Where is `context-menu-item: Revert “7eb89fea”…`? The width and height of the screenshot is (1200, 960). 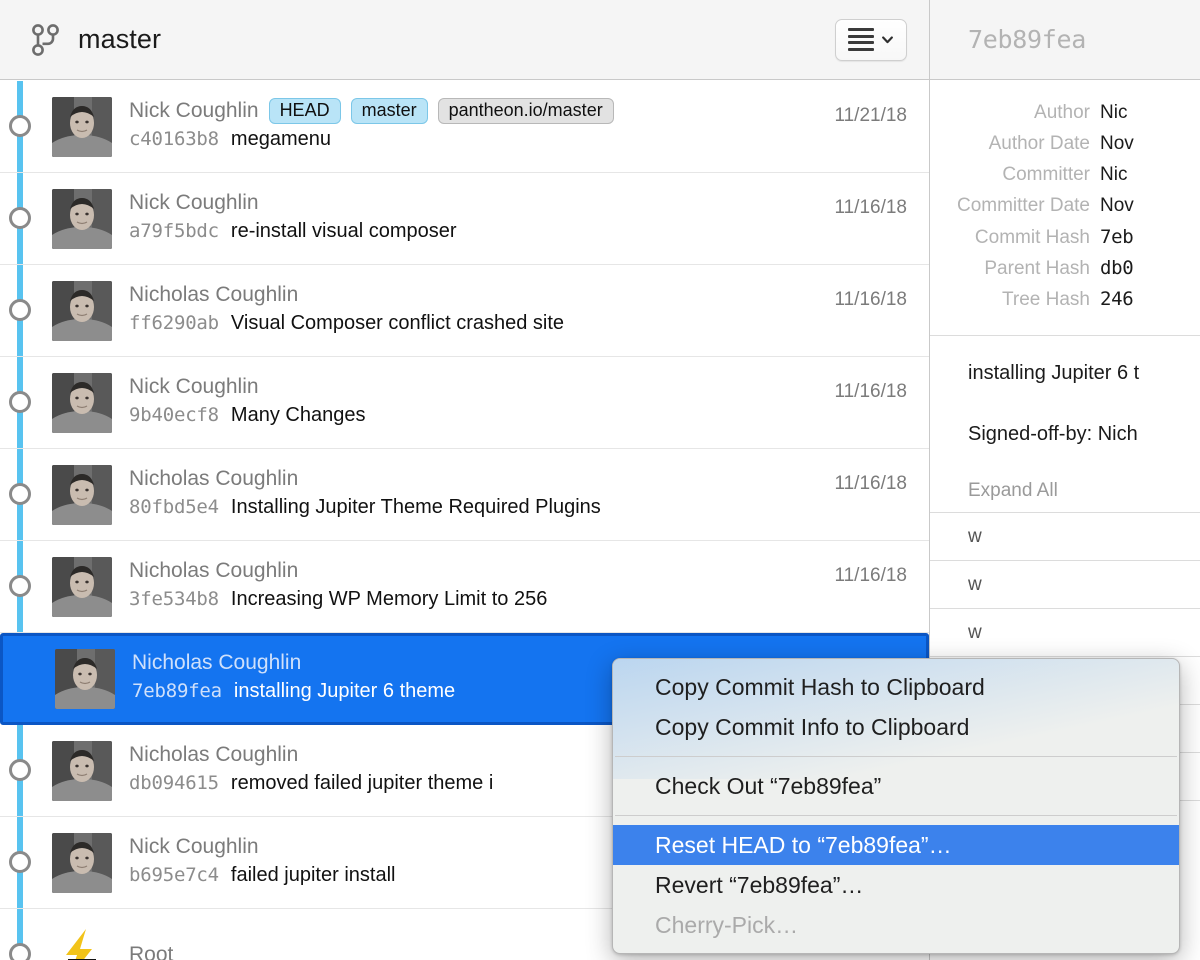 context-menu-item: Revert “7eb89fea”… is located at coordinates (896, 885).